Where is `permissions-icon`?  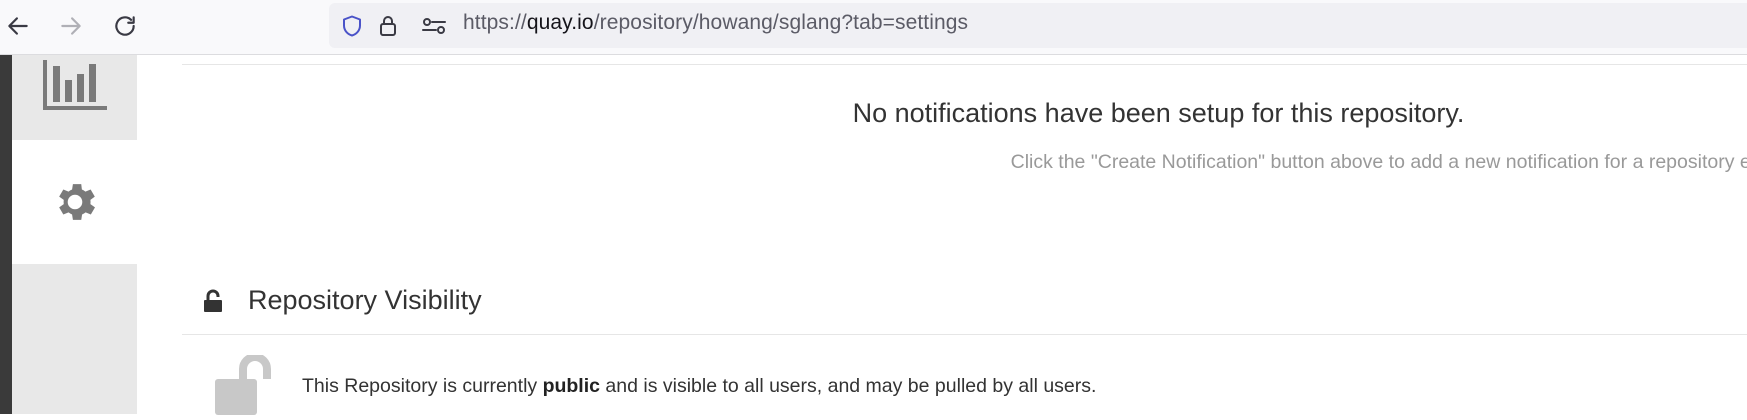 permissions-icon is located at coordinates (434, 26).